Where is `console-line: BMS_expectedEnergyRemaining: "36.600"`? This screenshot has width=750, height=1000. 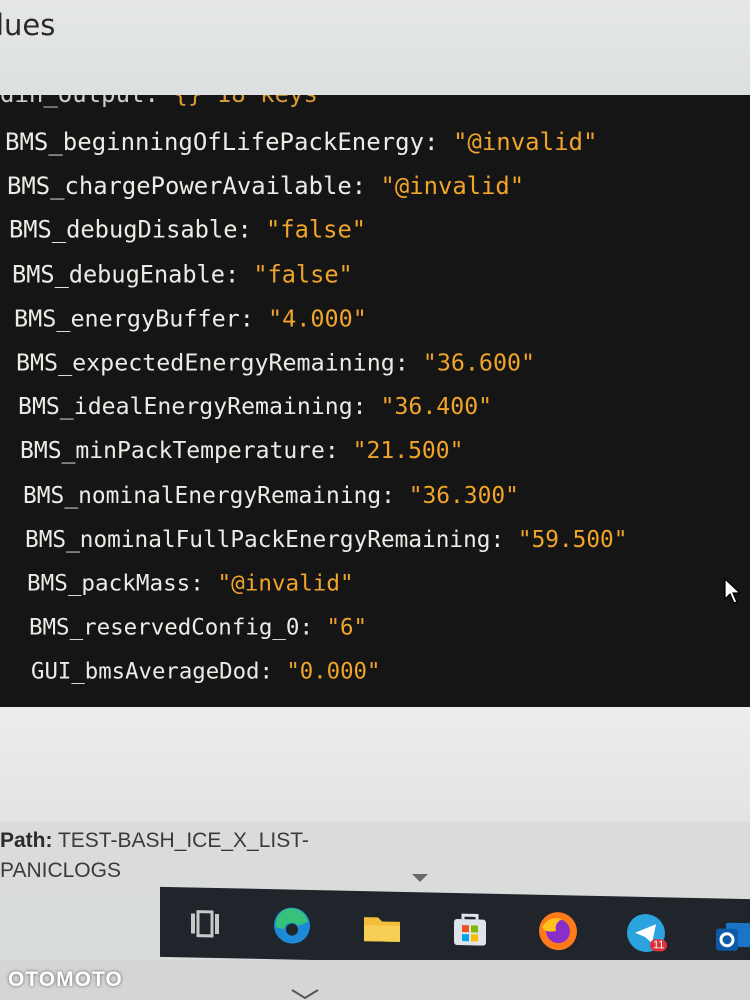 console-line: BMS_expectedEnergyRemaining: "36.600" is located at coordinates (275, 362).